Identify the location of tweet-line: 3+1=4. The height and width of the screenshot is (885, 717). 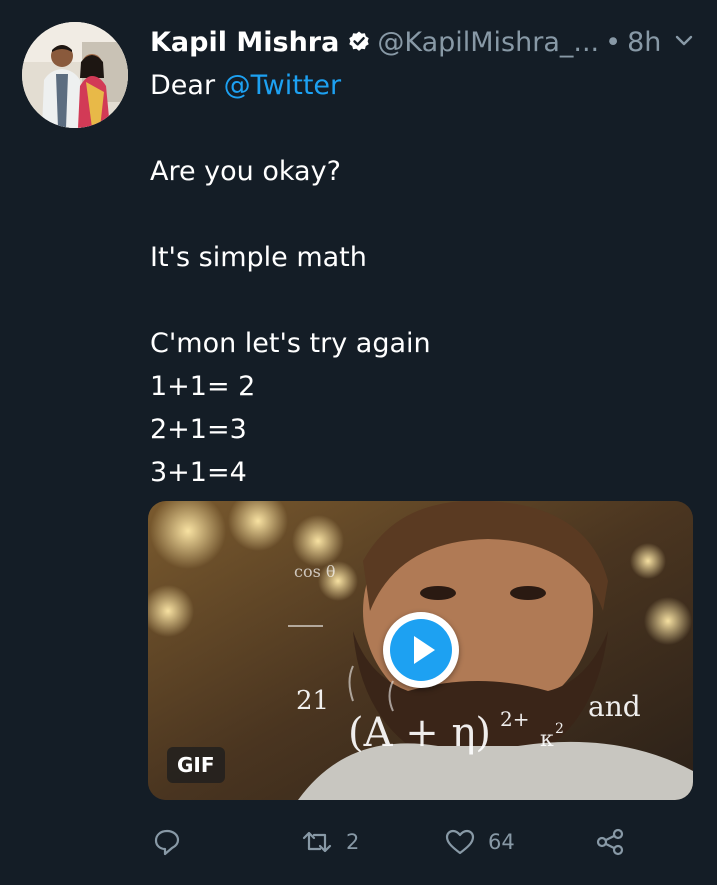
(198, 472).